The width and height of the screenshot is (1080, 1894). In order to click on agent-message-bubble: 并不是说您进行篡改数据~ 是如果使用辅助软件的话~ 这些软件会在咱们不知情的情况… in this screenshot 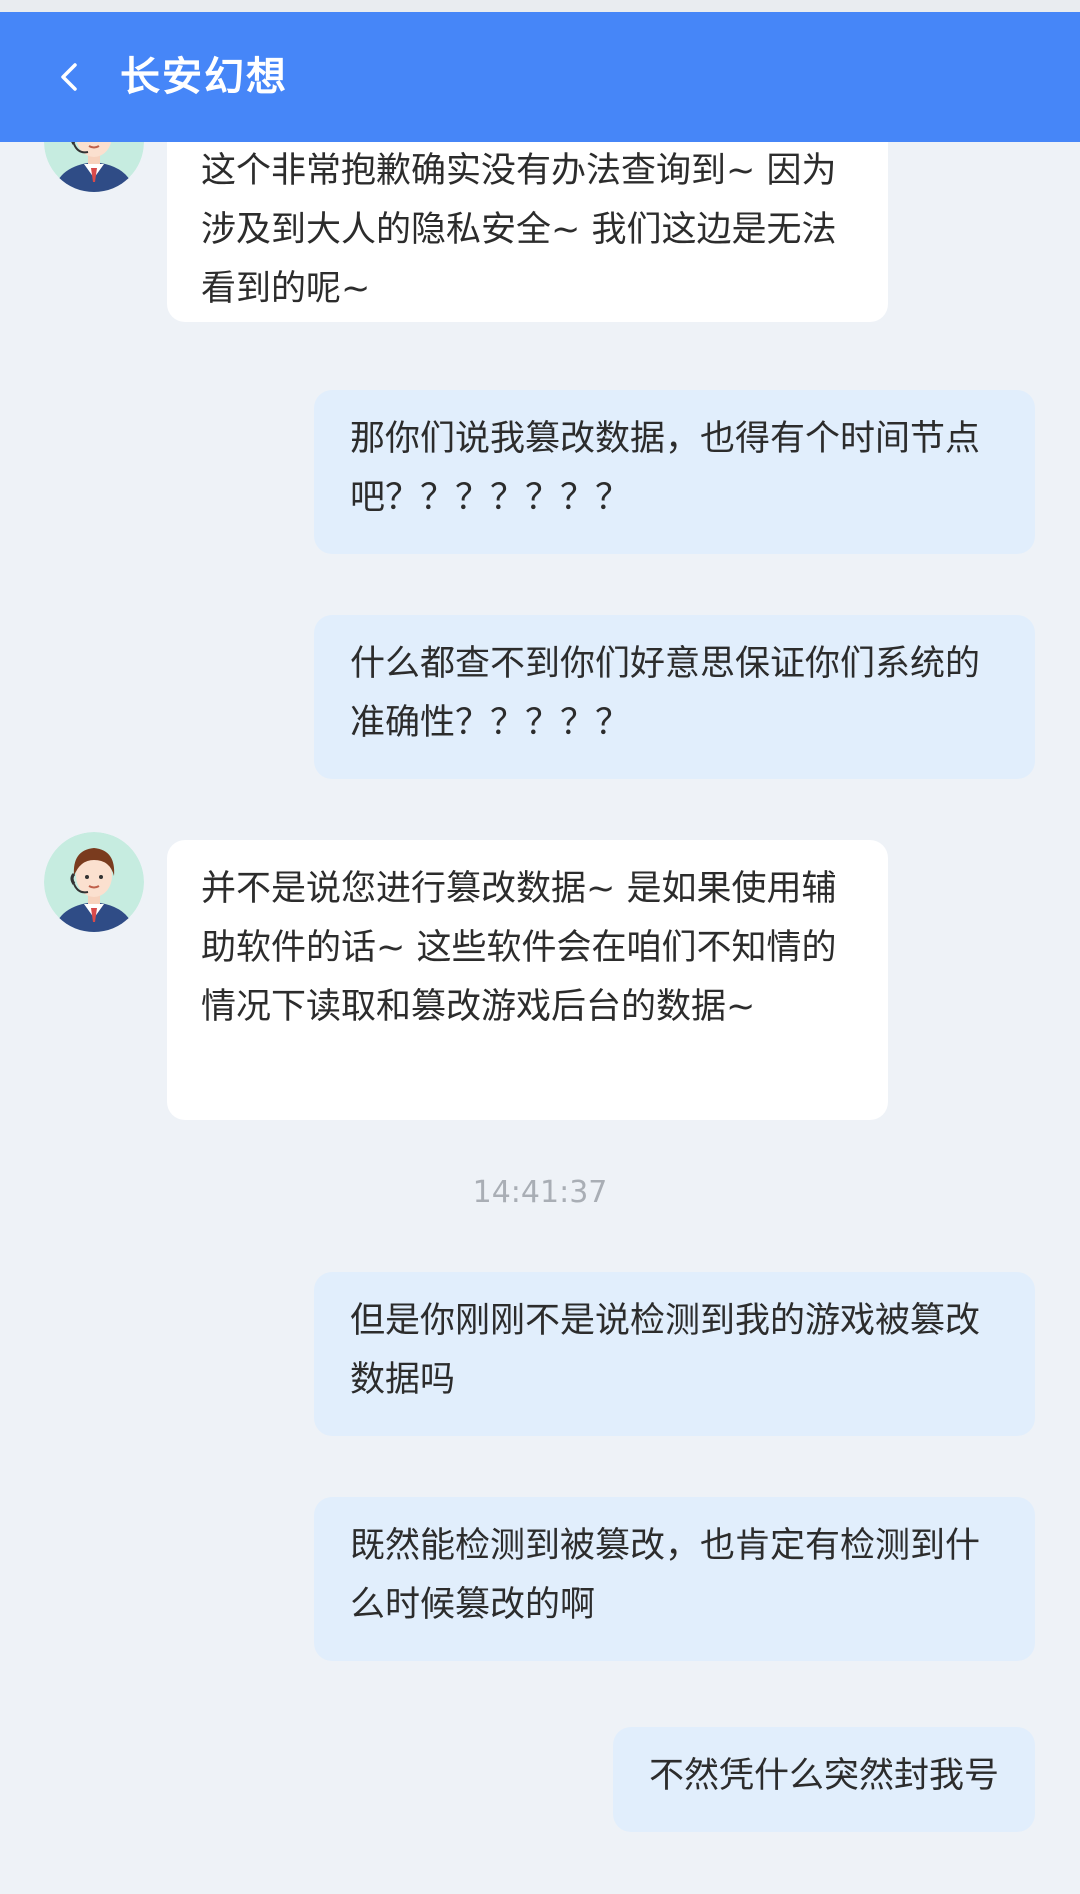, I will do `click(527, 980)`.